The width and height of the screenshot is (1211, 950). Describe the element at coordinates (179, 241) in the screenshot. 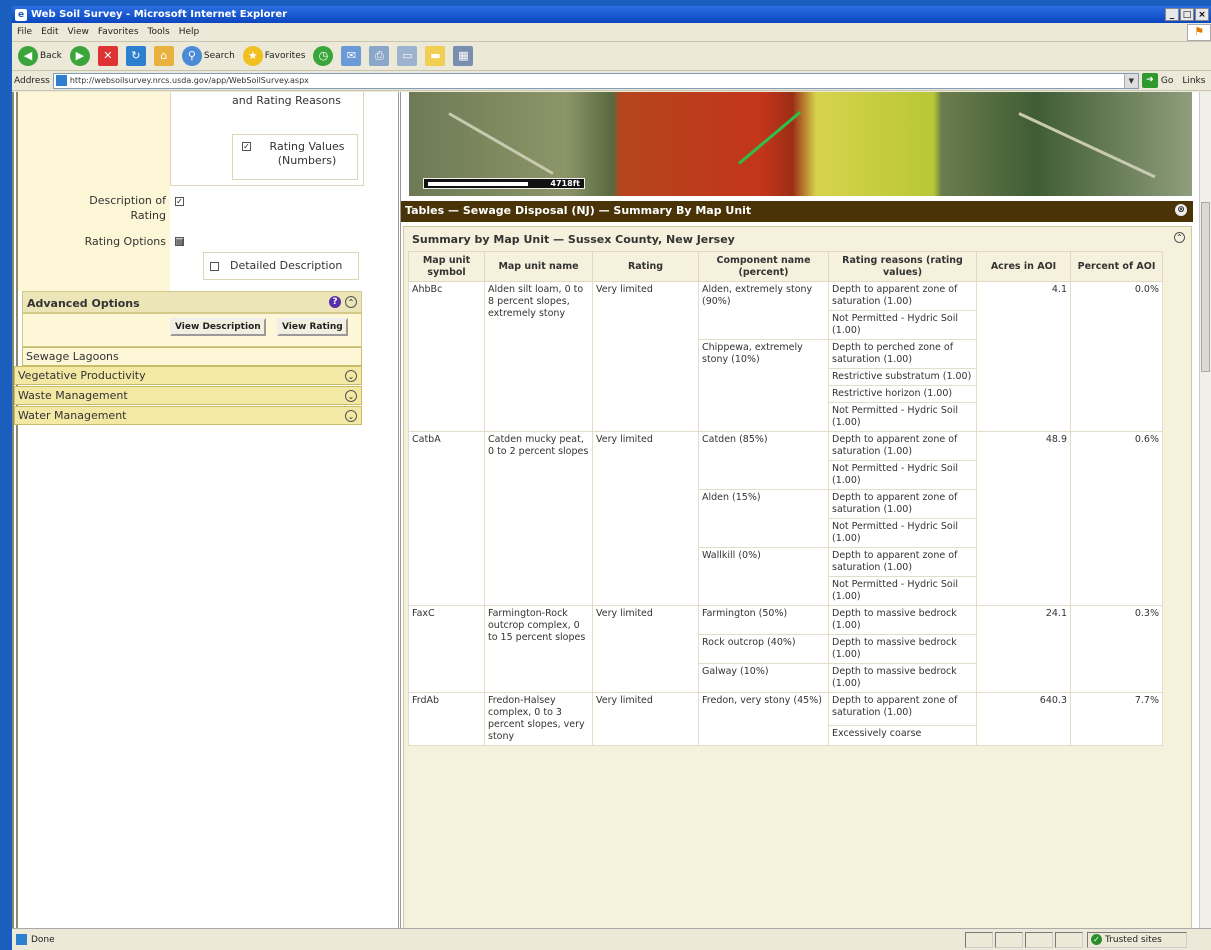

I see `rating-options-checkbox: ▤` at that location.